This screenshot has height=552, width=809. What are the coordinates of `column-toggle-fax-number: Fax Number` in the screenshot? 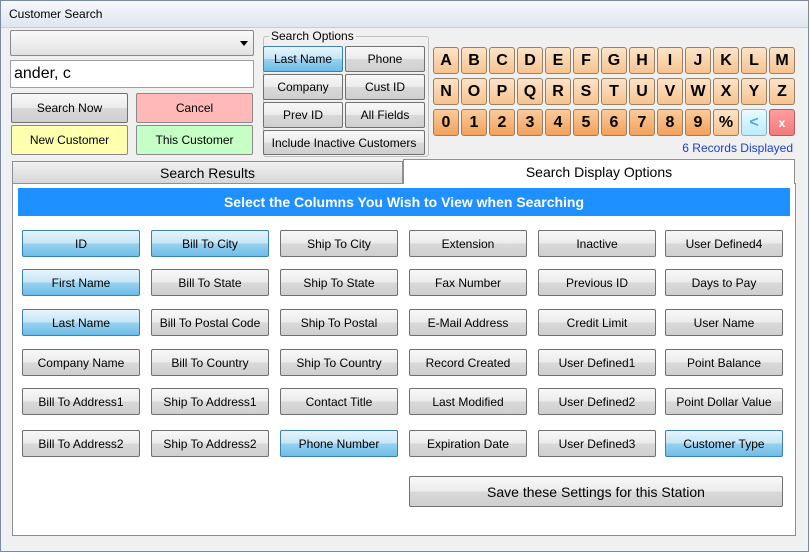 It's located at (468, 282).